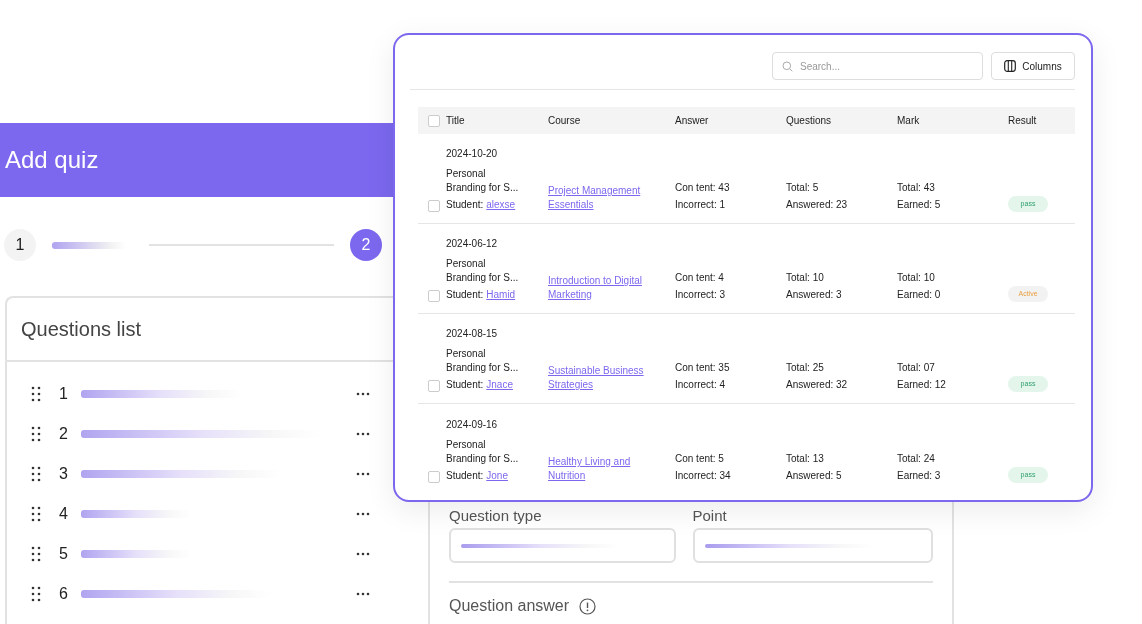  Describe the element at coordinates (565, 120) in the screenshot. I see `column-header: Course` at that location.